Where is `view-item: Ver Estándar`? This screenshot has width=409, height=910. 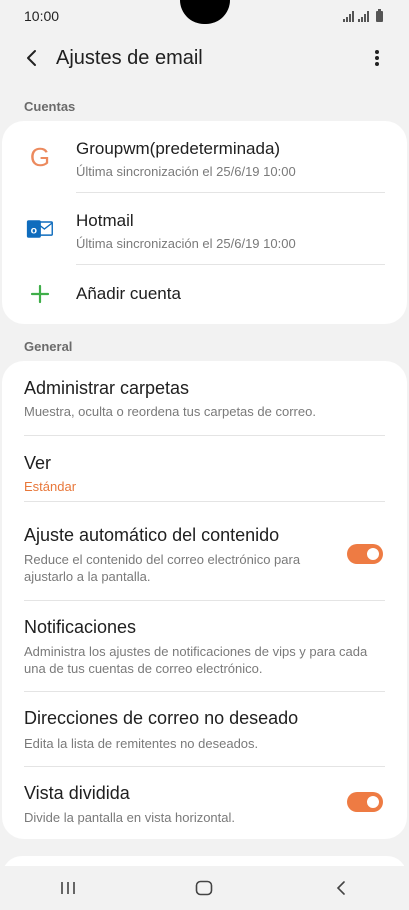 view-item: Ver Estándar is located at coordinates (204, 468).